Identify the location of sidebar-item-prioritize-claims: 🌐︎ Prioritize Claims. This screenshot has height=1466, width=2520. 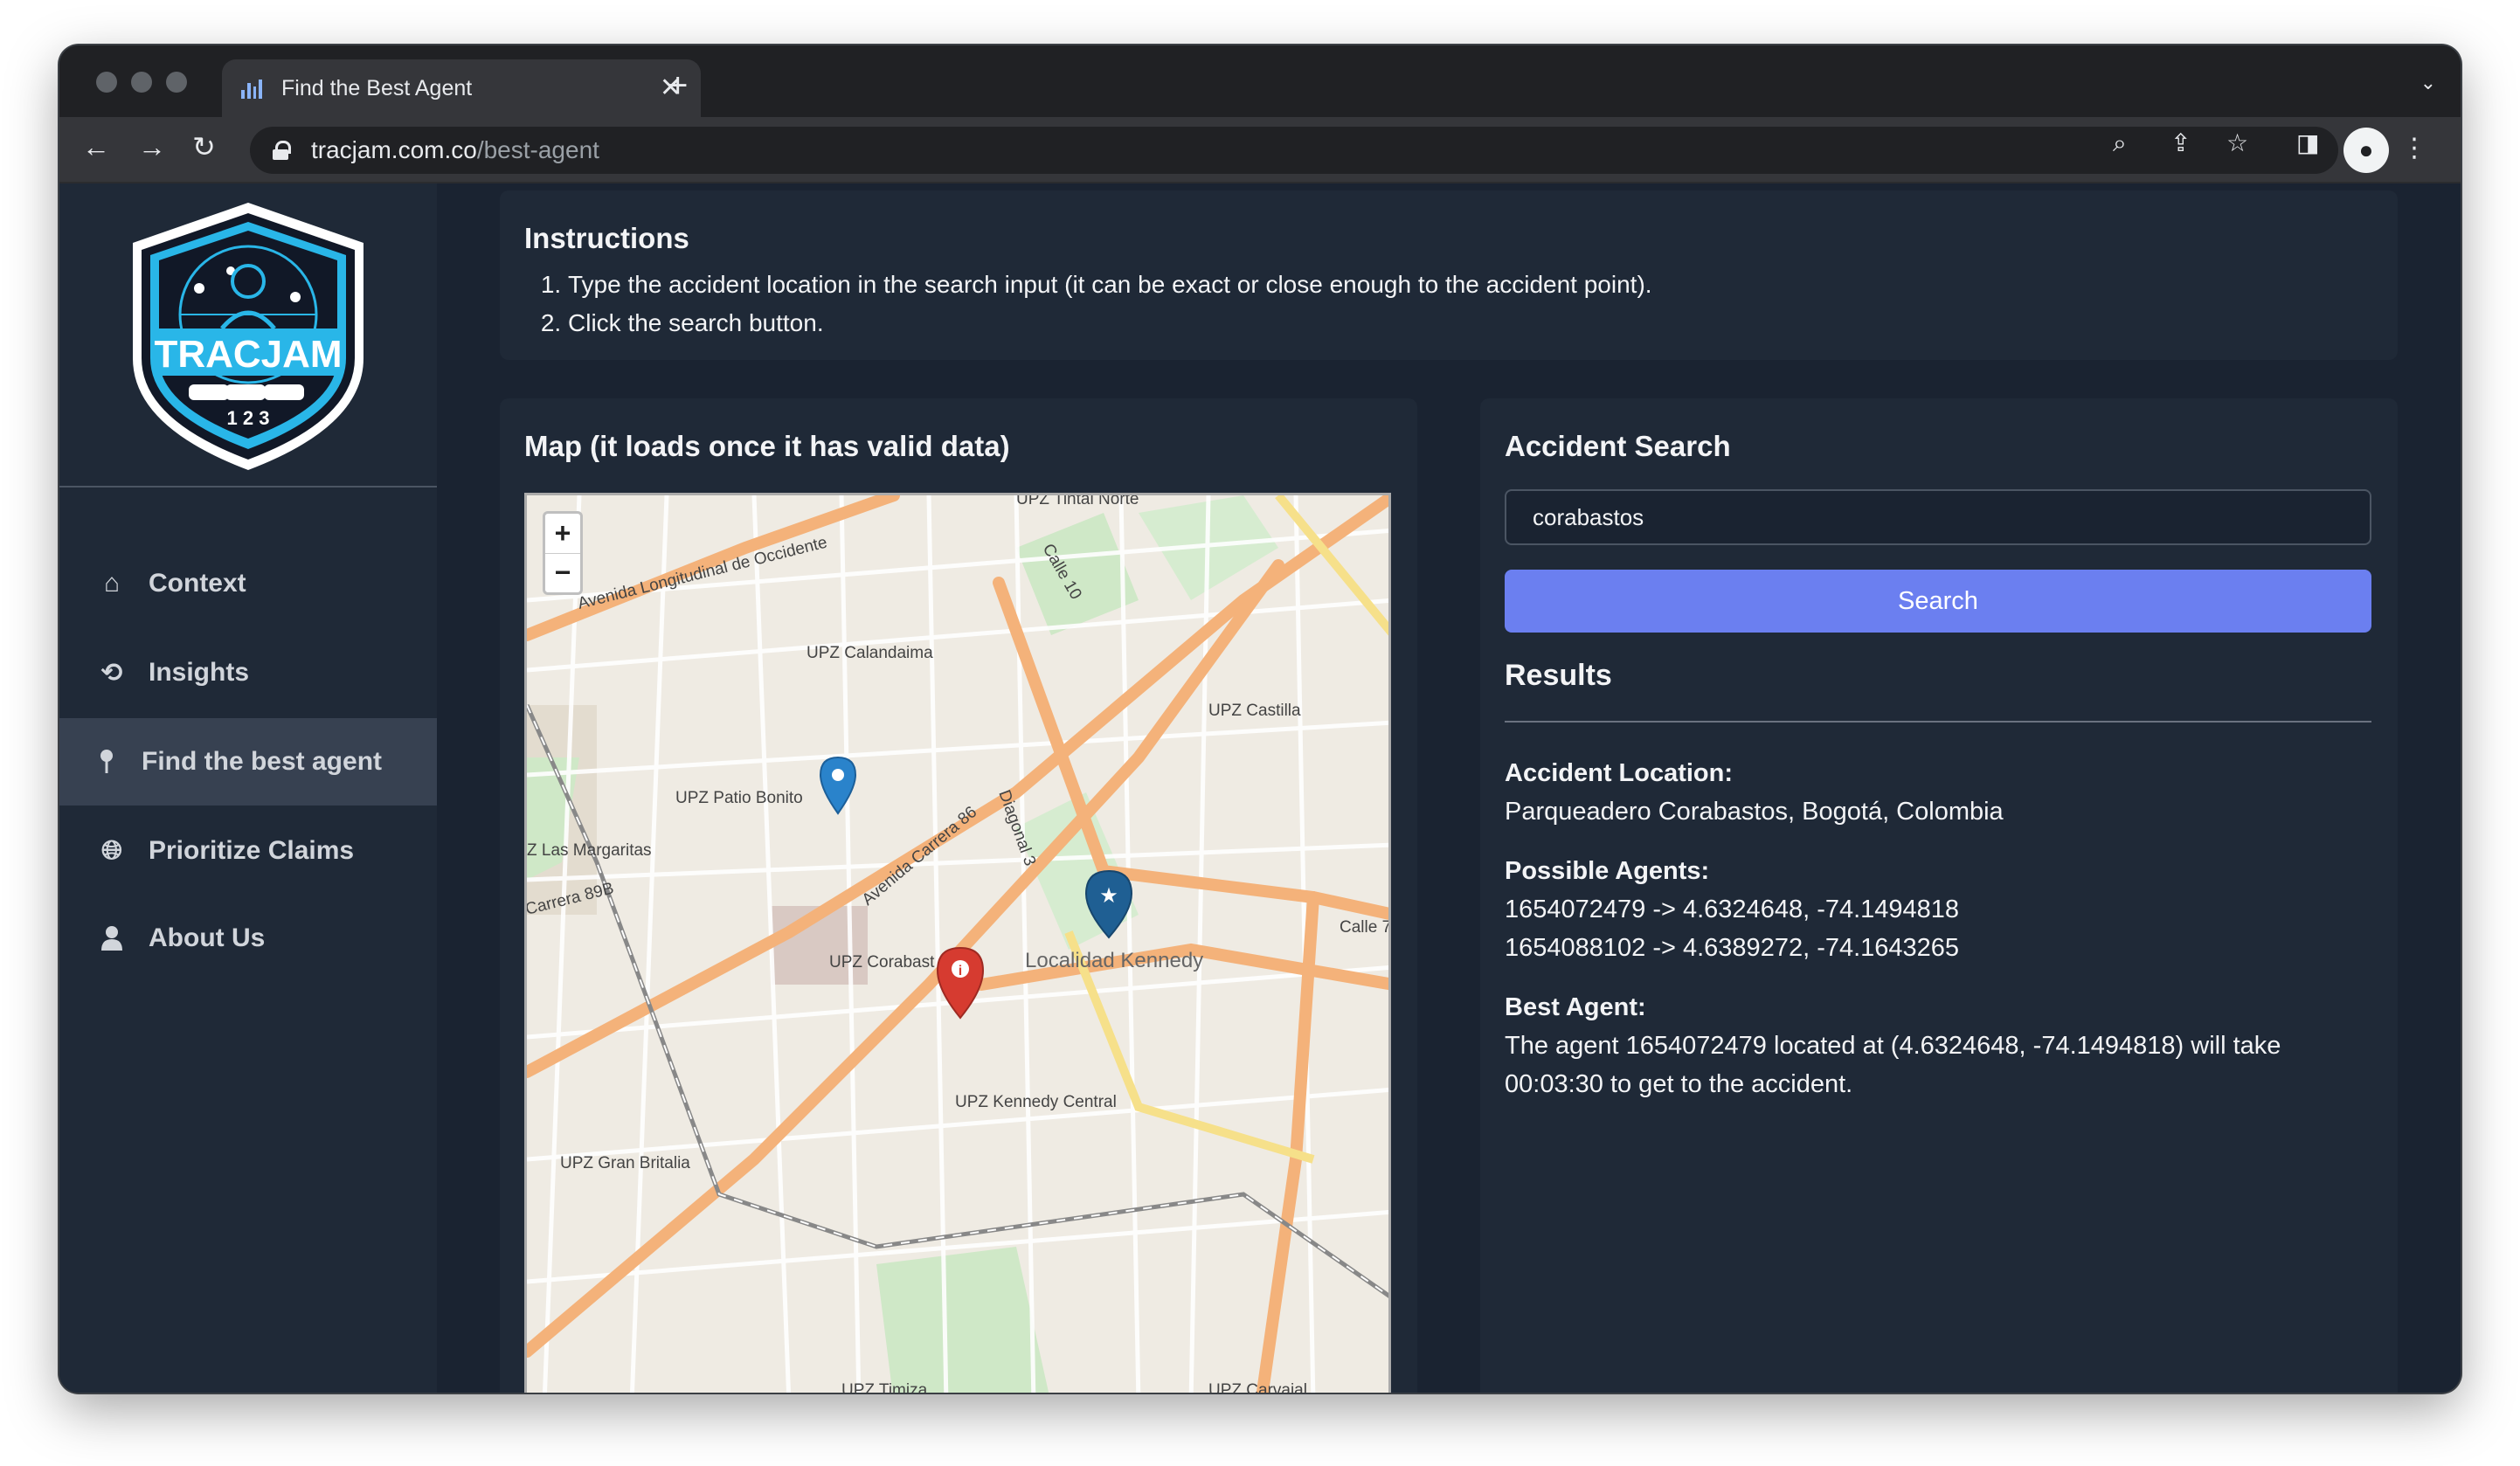
(248, 851).